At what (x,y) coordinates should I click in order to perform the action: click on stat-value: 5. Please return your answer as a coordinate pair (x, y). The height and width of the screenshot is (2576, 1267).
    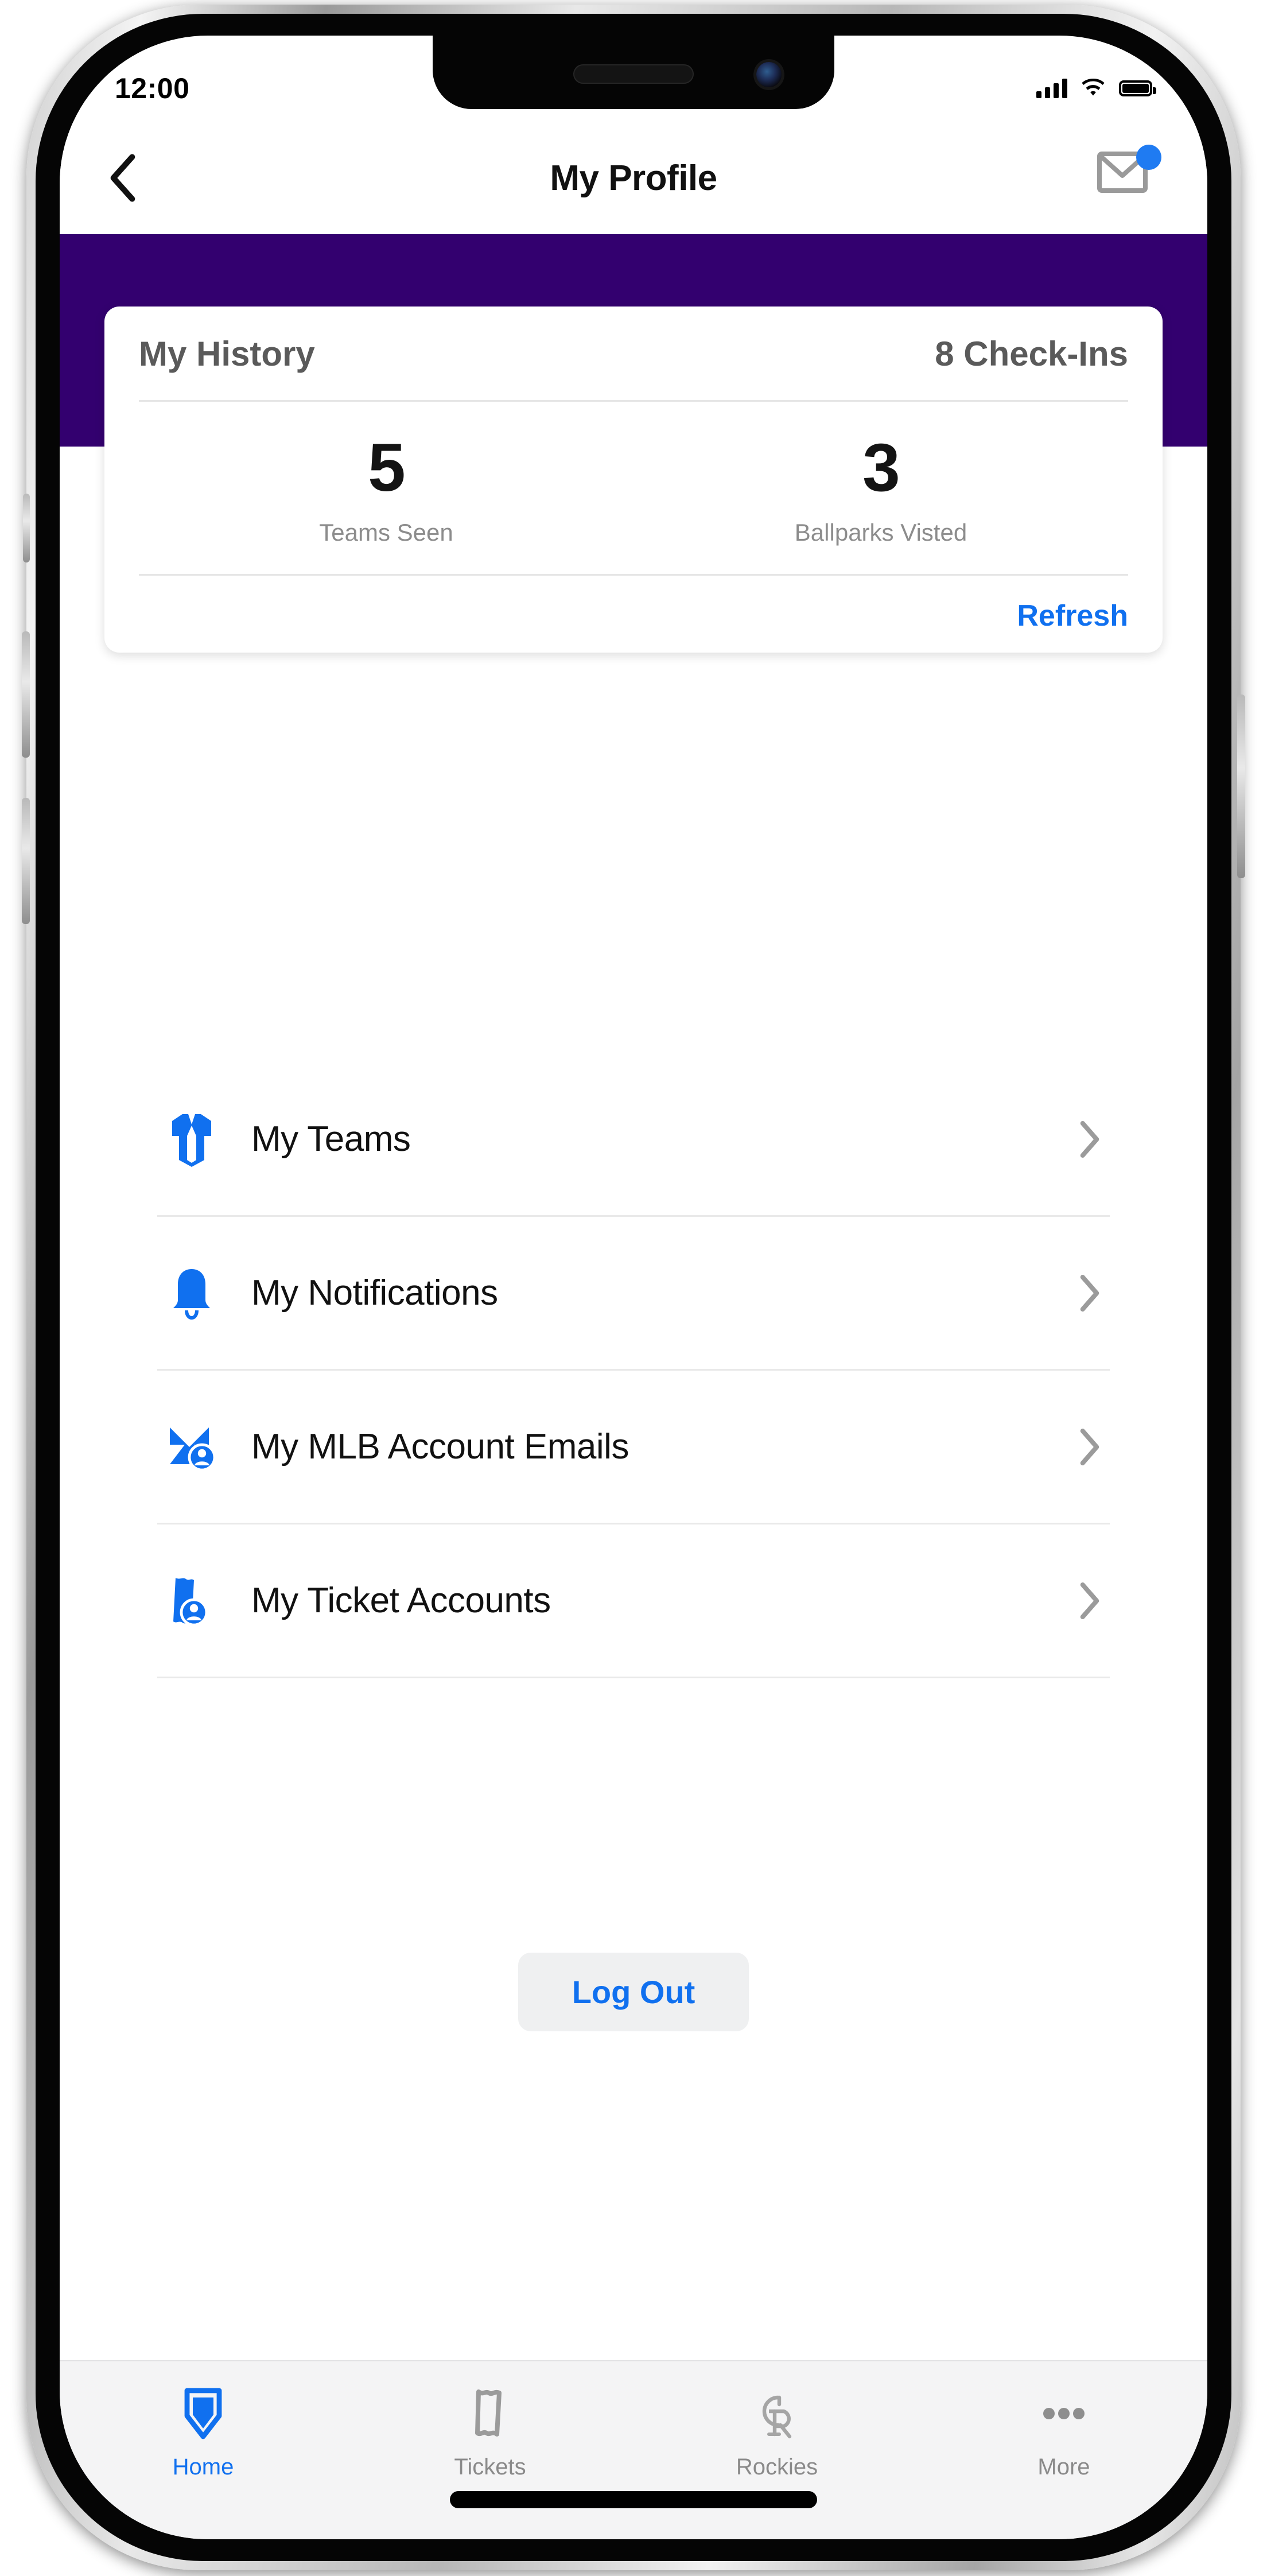
    Looking at the image, I should click on (387, 468).